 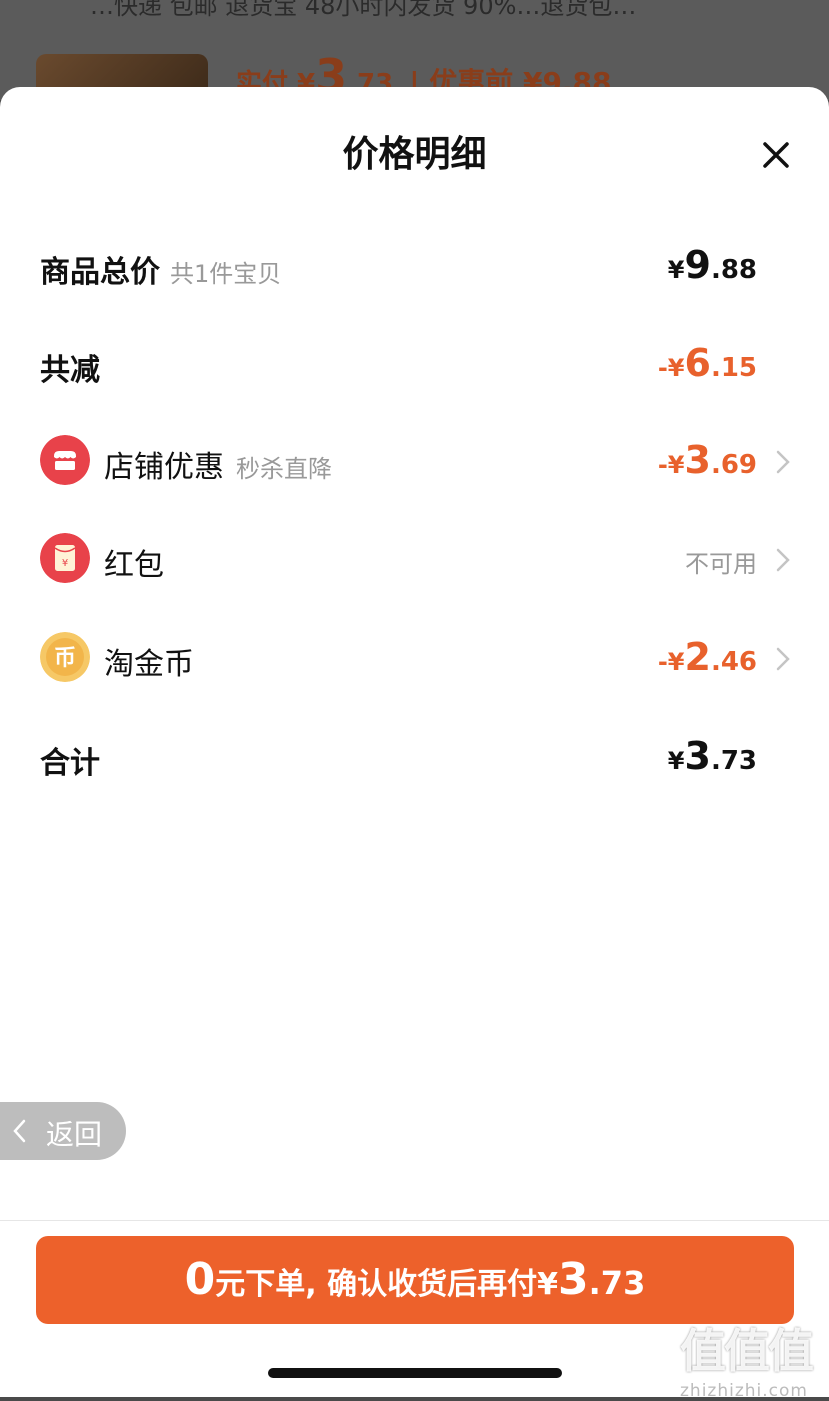 I want to click on divider, so click(x=414, y=1220).